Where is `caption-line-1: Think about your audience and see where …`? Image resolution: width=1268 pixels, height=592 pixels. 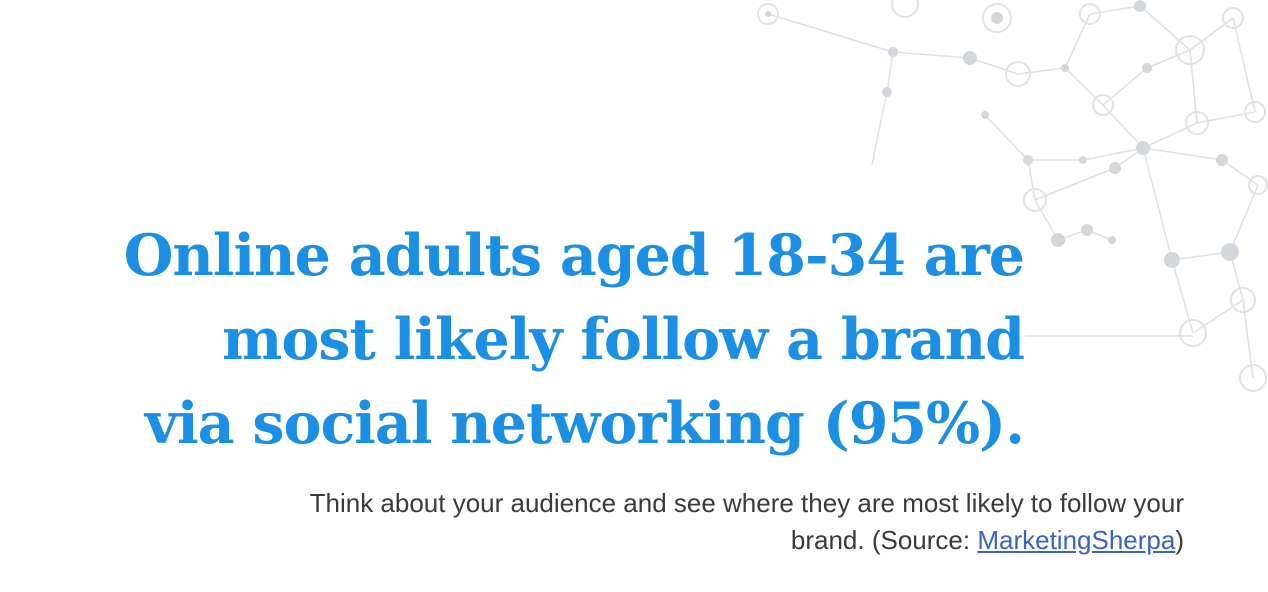
caption-line-1: Think about your audience and see where … is located at coordinates (746, 503).